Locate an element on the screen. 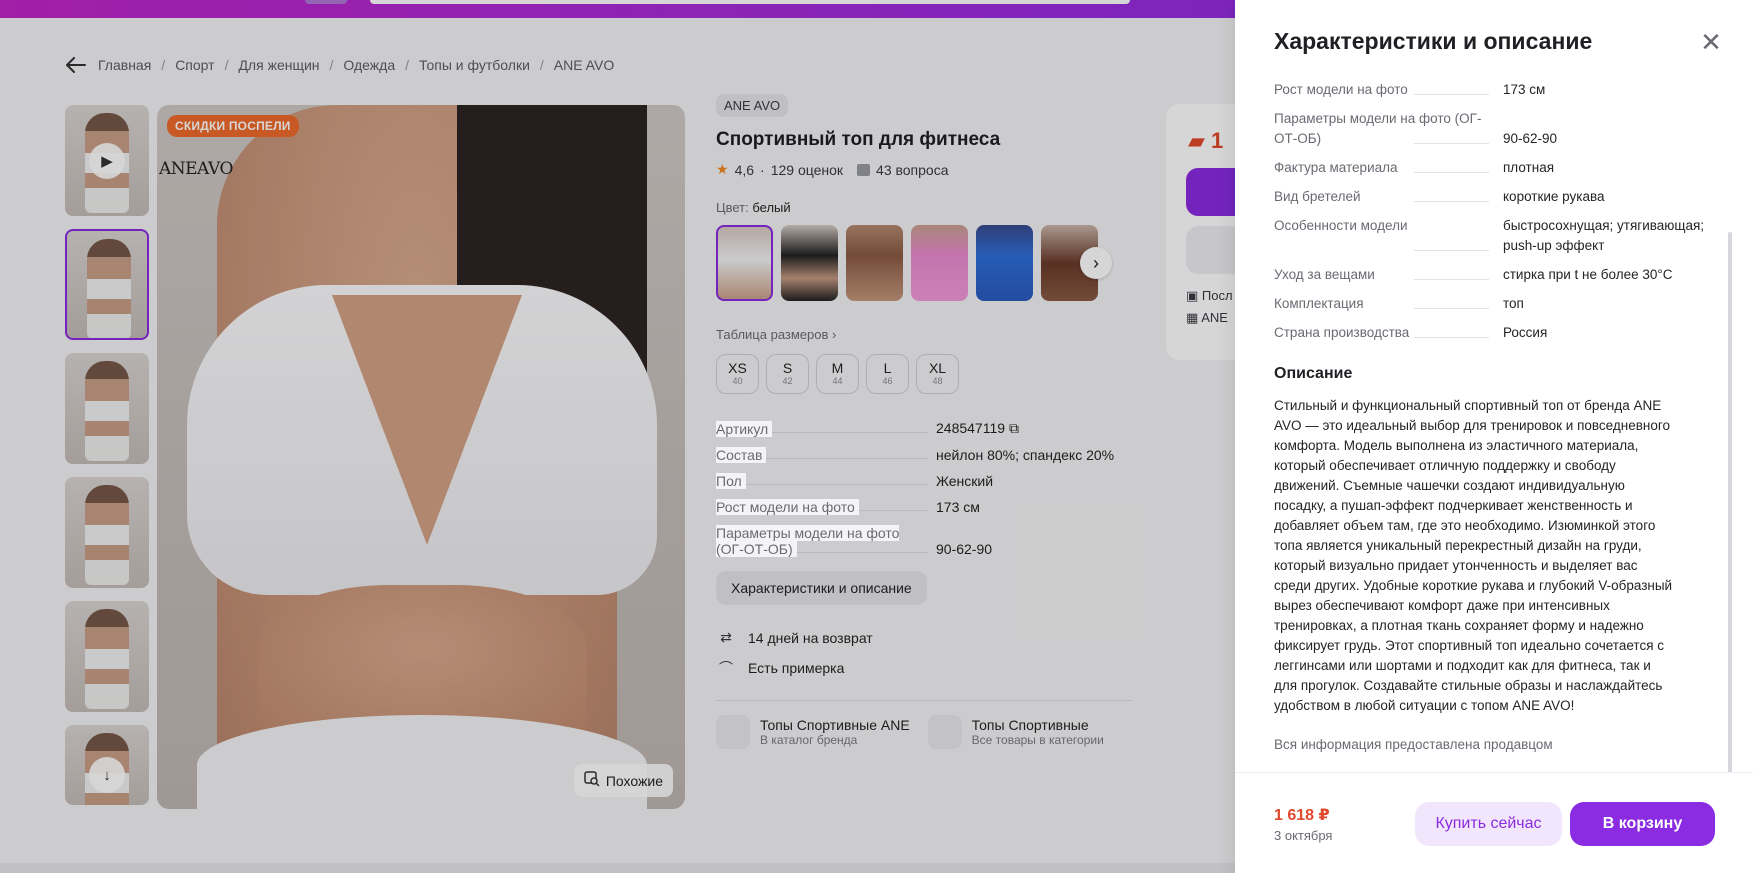 The height and width of the screenshot is (873, 1753). drawer-spec-value: топ is located at coordinates (1513, 303).